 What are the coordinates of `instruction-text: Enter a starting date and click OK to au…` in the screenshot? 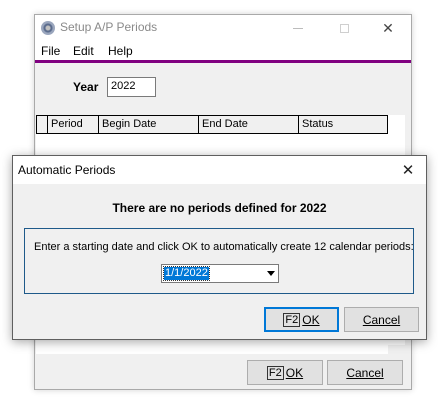 It's located at (224, 247).